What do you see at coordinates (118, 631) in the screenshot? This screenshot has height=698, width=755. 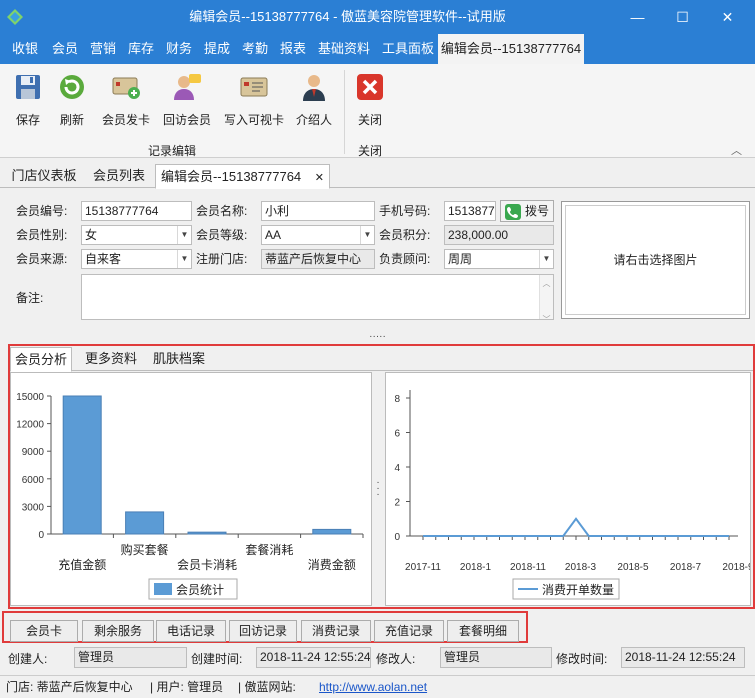 I see `tab-remaining-service: 剩余服务` at bounding box center [118, 631].